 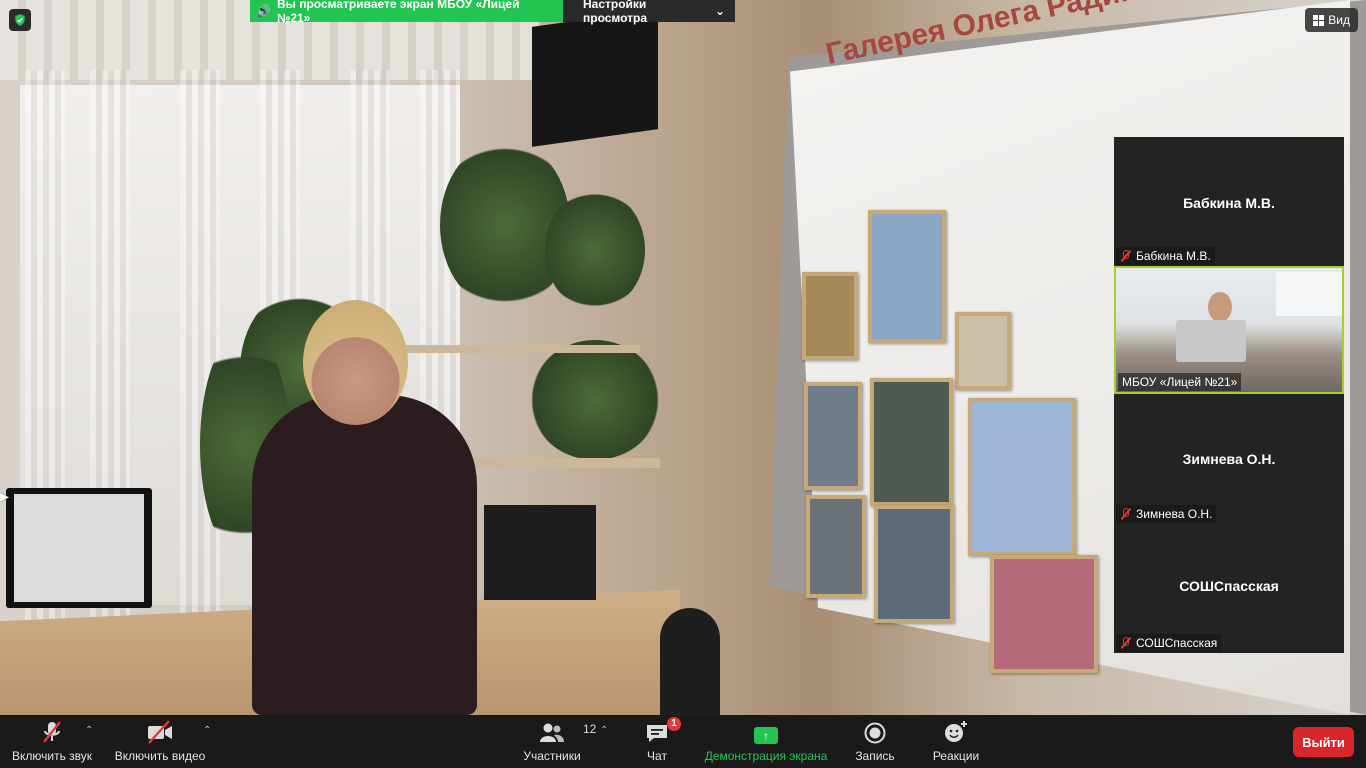 I want to click on participant-tile: Зимнева О.Н. Зимнева О.Н., so click(x=1229, y=459).